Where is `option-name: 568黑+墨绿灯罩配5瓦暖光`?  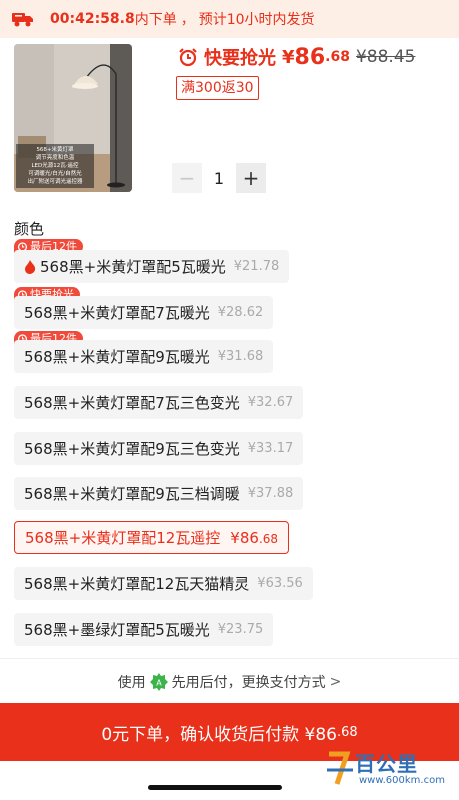 option-name: 568黑+墨绿灯罩配5瓦暖光 is located at coordinates (117, 630).